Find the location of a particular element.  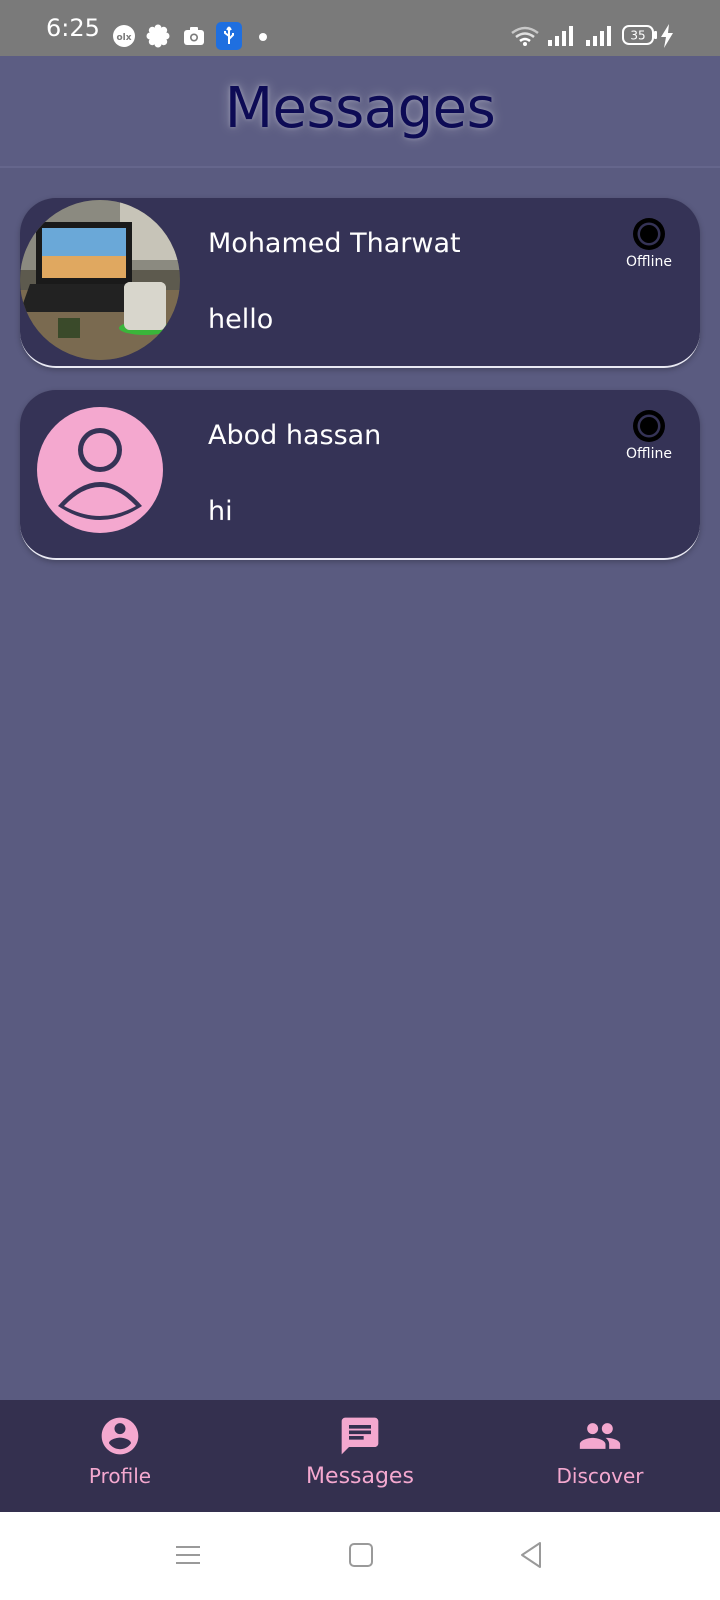

last-message: hi is located at coordinates (220, 511).